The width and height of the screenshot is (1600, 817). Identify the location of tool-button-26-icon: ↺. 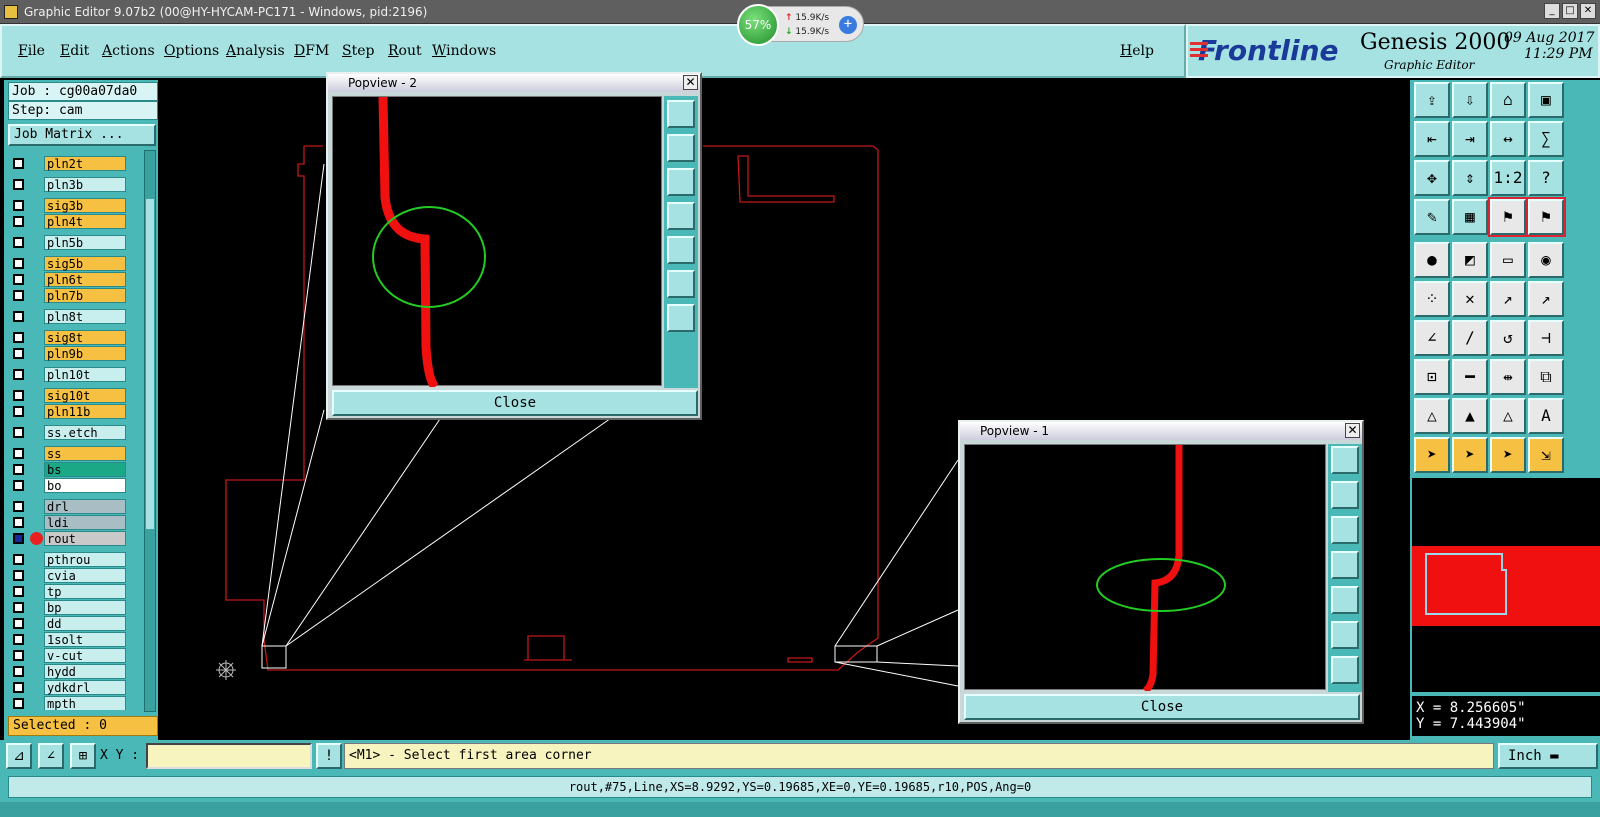
(1508, 338).